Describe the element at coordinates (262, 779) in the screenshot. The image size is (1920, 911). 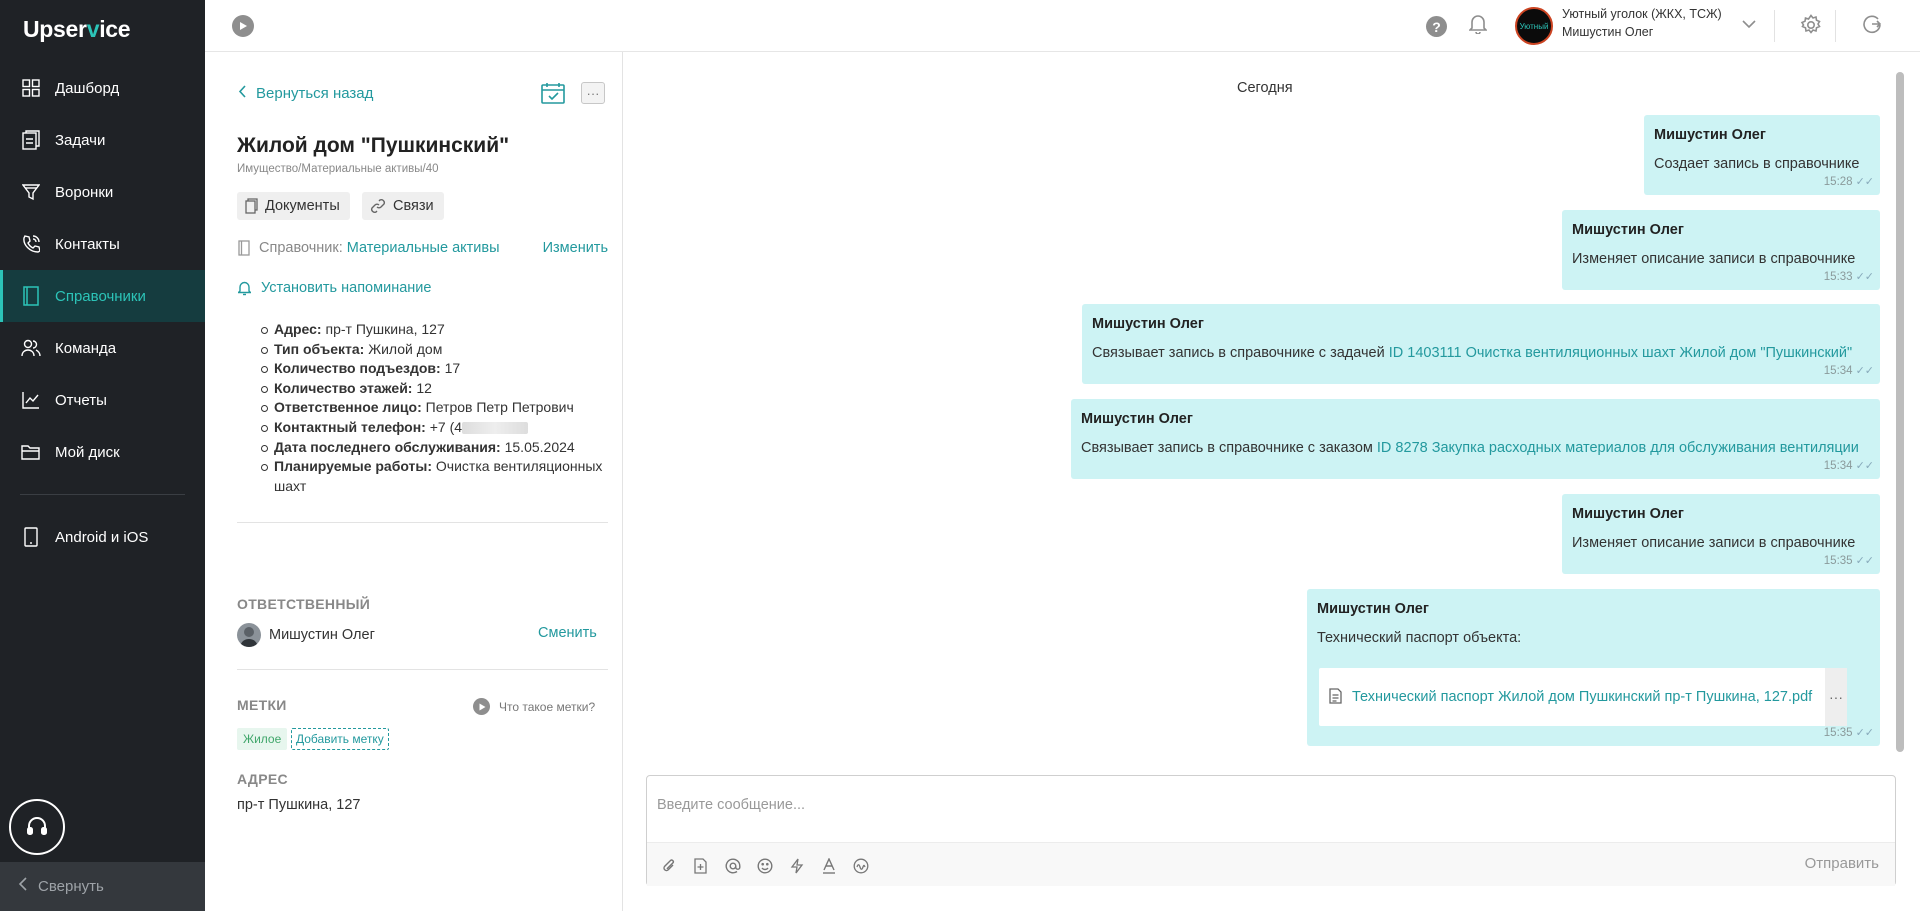
I see `address-title: АДРЕС` at that location.